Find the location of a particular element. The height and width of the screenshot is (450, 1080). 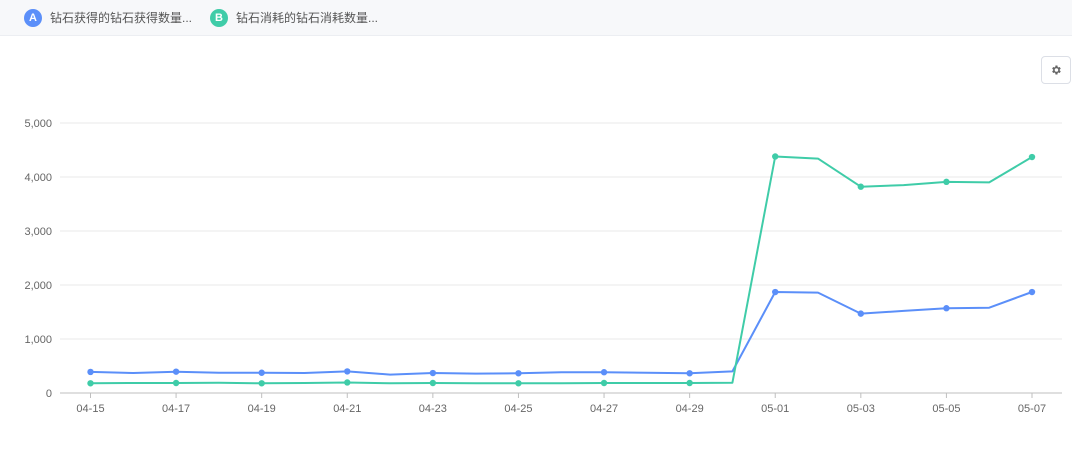

y-tick-label: 4,000 is located at coordinates (38, 178).